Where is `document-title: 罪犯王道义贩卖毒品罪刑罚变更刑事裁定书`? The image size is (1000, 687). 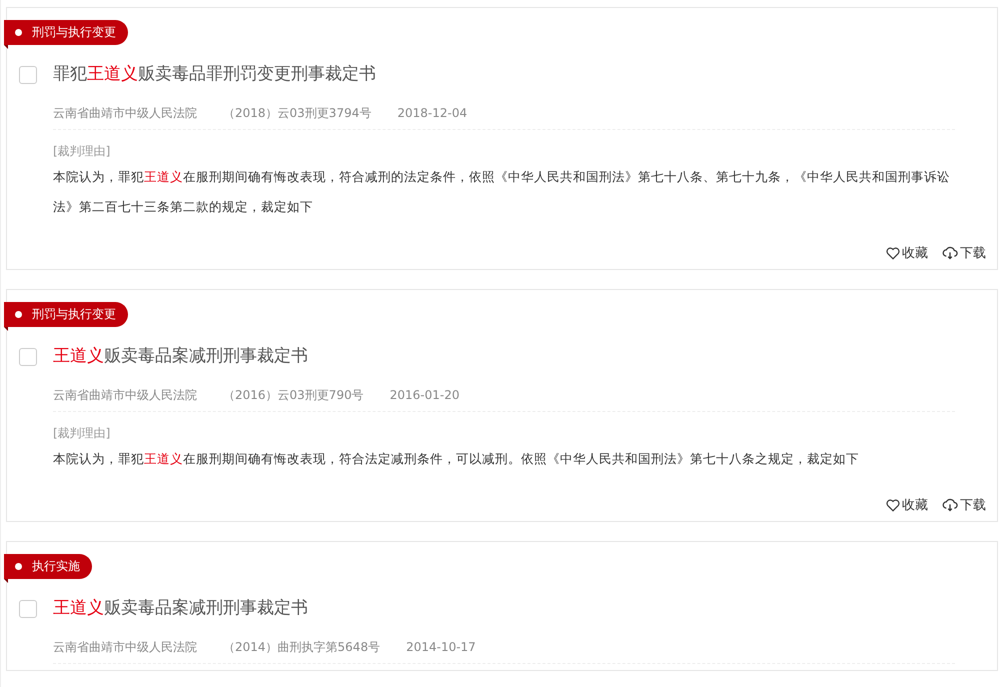 document-title: 罪犯王道义贩卖毒品罪刑罚变更刑事裁定书 is located at coordinates (214, 75).